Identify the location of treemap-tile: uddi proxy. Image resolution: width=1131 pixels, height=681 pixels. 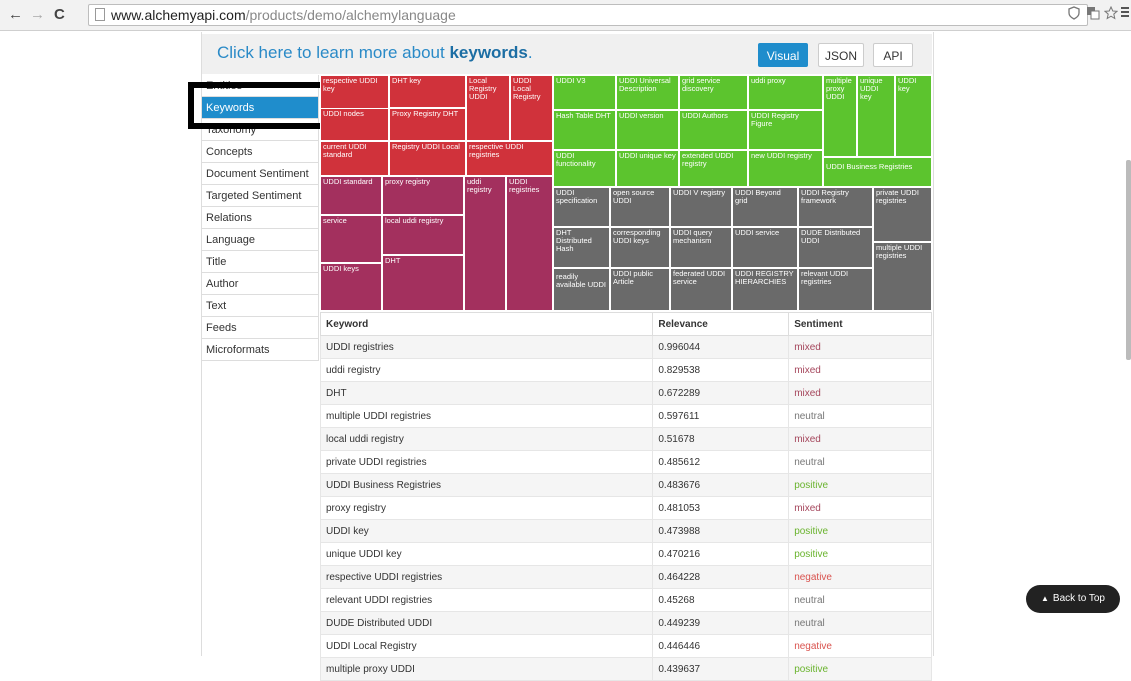
(785, 92).